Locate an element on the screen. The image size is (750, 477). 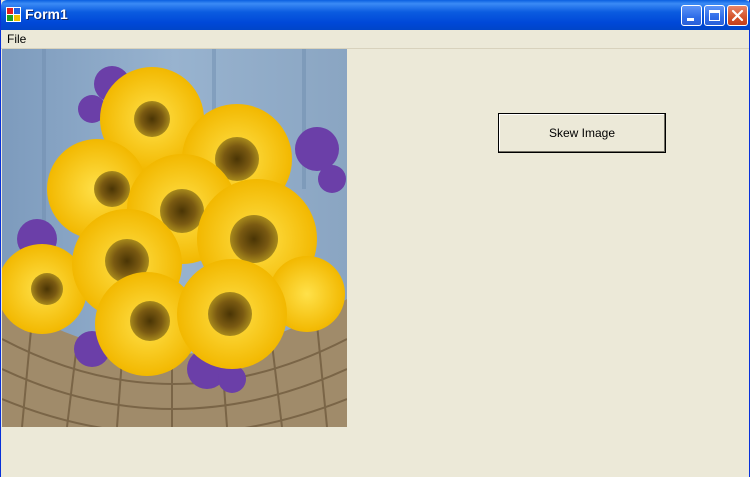
close-icon is located at coordinates (737, 15).